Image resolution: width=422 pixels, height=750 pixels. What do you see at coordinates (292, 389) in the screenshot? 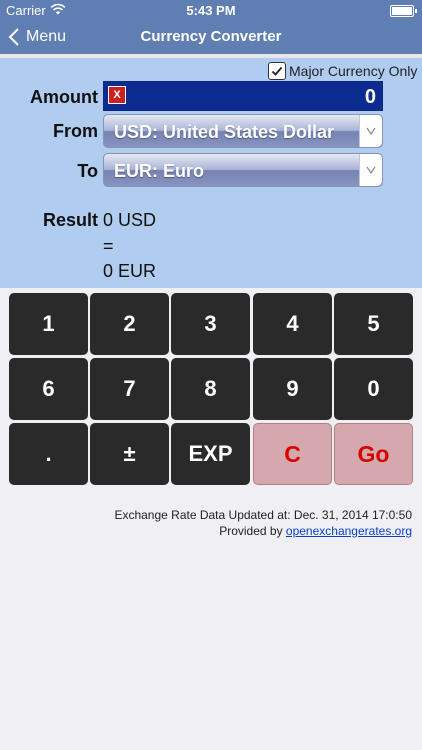
I see `key-9: 9` at bounding box center [292, 389].